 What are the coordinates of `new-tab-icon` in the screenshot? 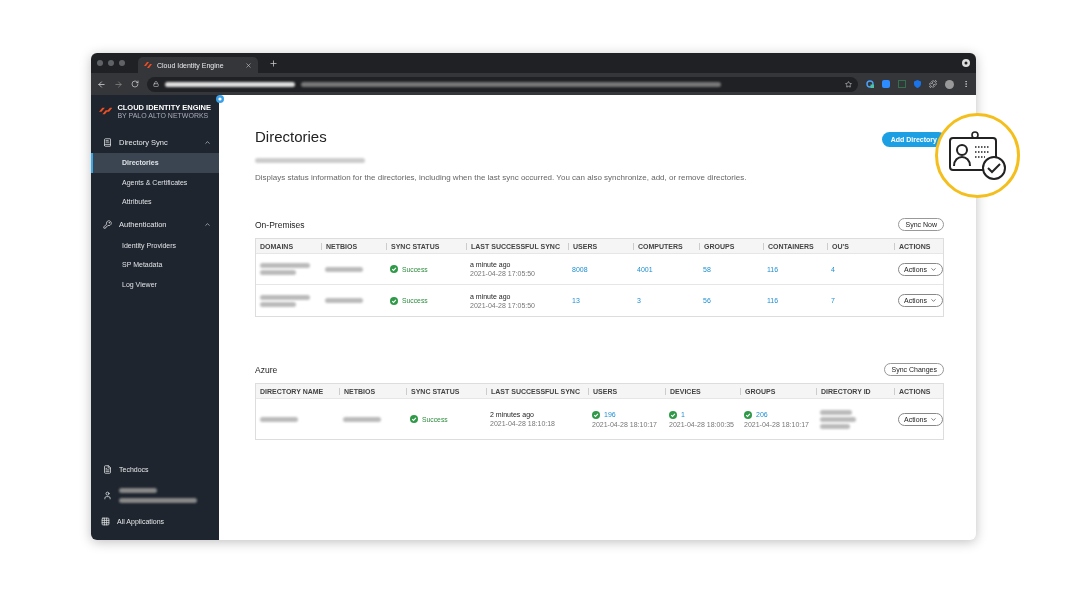 It's located at (273, 63).